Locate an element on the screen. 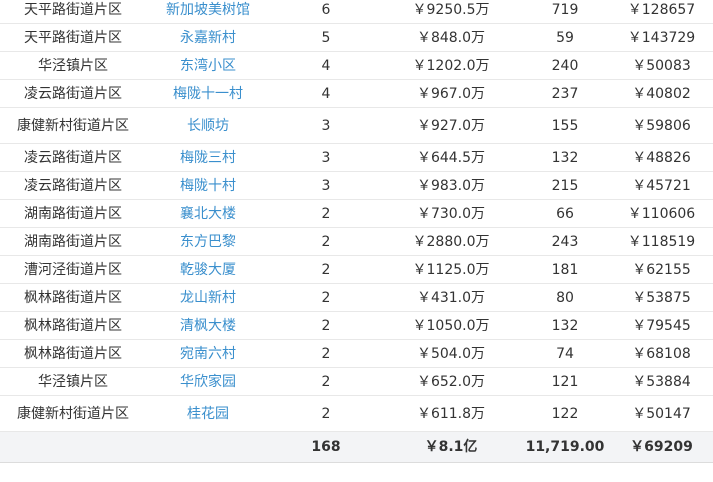  area-size-cell: 155 is located at coordinates (565, 125).